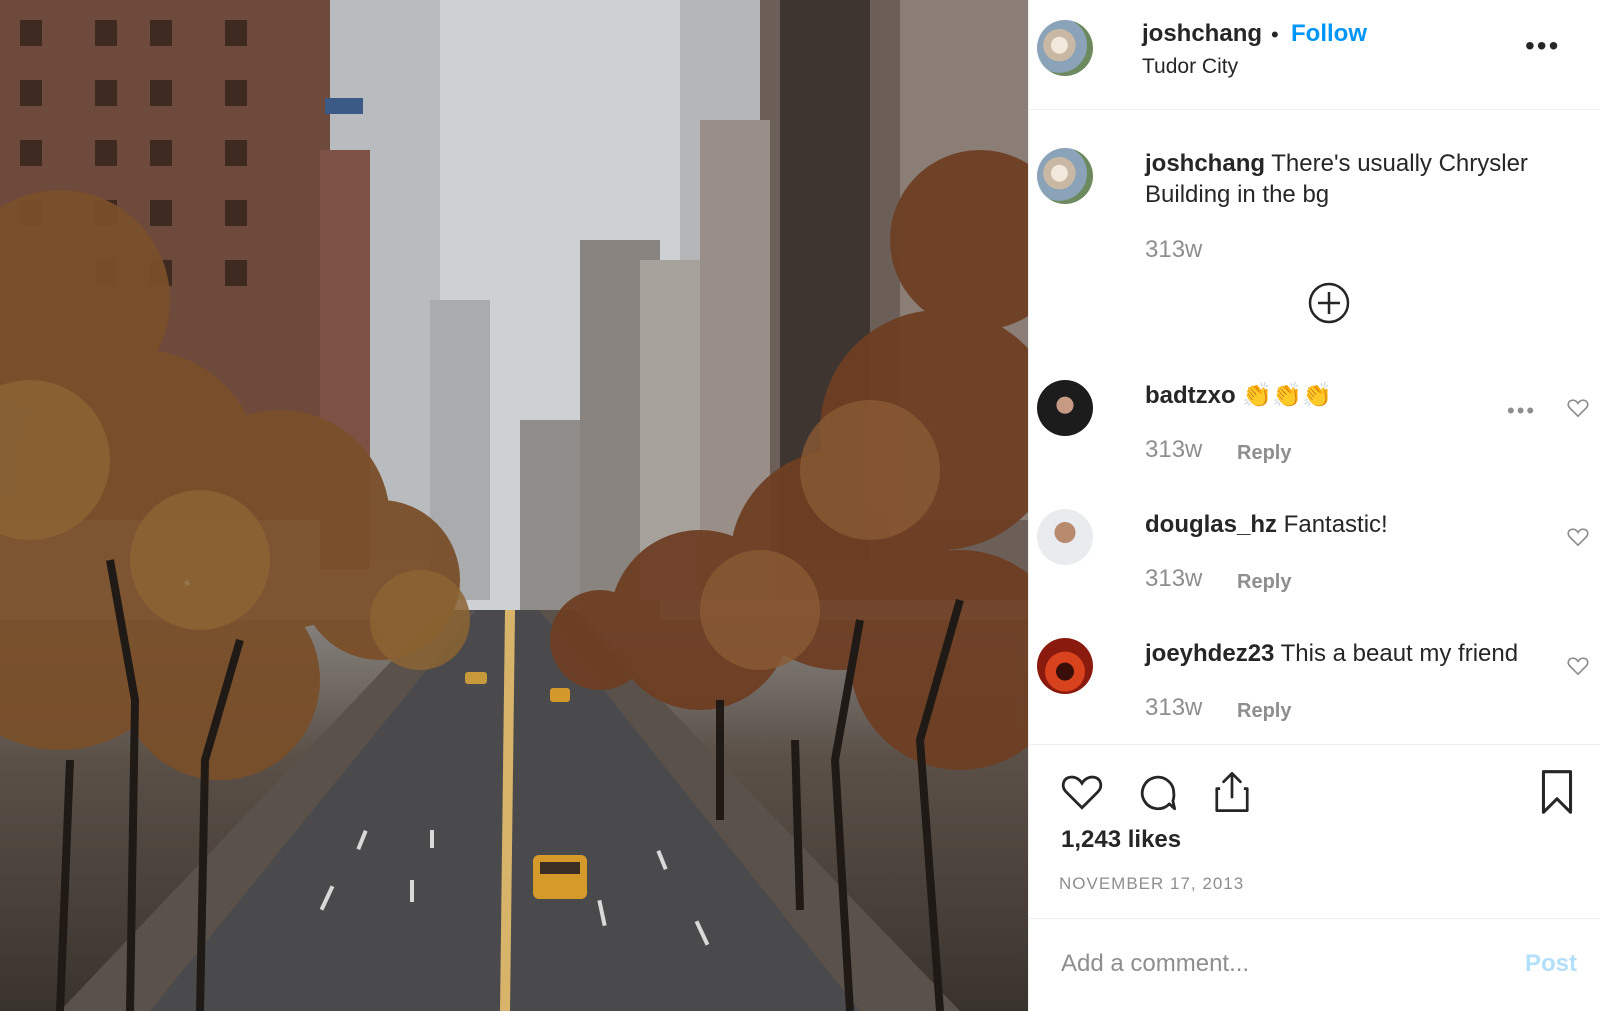 The image size is (1600, 1011). Describe the element at coordinates (1205, 163) in the screenshot. I see `caption-username: joshchang` at that location.